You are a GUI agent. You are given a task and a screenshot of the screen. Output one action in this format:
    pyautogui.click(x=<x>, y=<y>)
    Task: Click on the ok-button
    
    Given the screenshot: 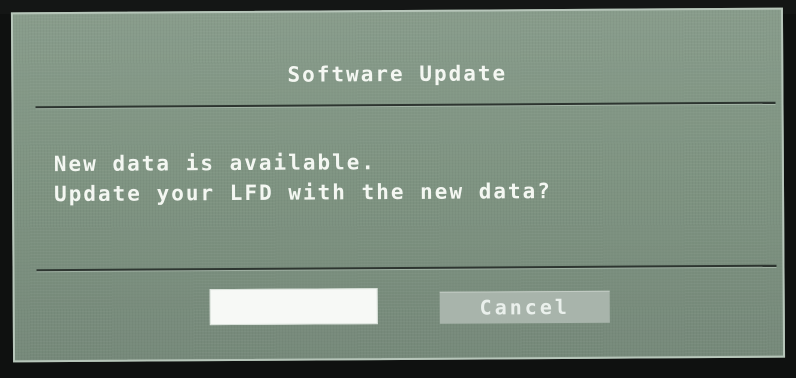 What is the action you would take?
    pyautogui.click(x=293, y=307)
    